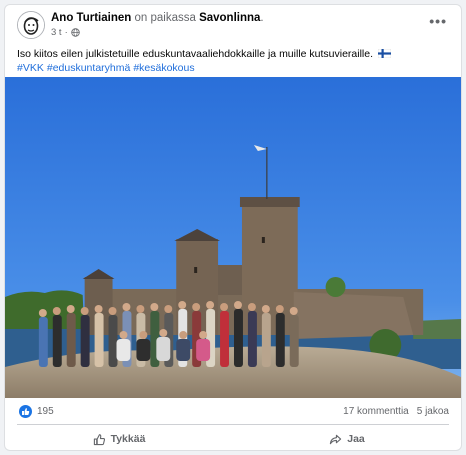 The width and height of the screenshot is (466, 455). I want to click on action-bar: Tykkää Jaa, so click(233, 438).